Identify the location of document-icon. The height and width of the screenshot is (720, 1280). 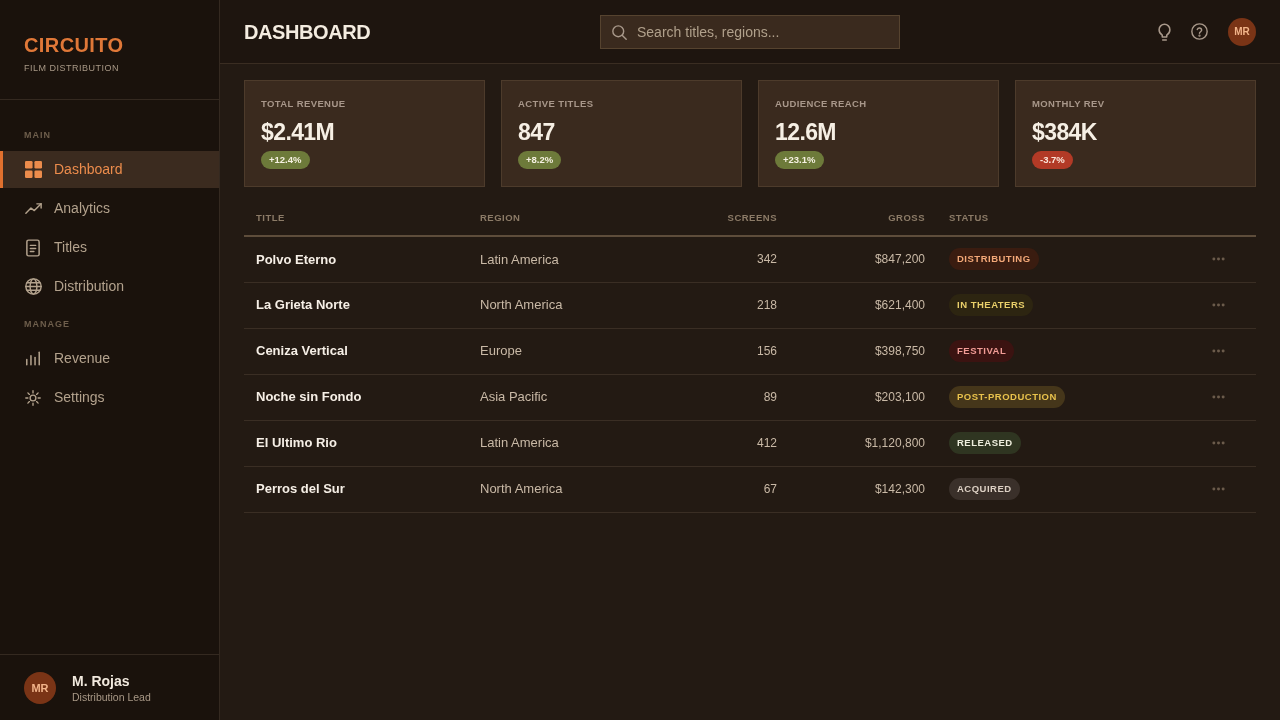
(33, 247).